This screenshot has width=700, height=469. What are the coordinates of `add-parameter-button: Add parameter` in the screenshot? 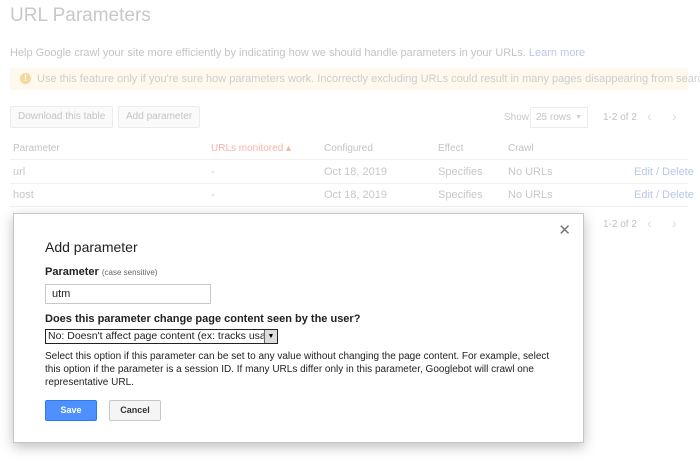 It's located at (159, 117).